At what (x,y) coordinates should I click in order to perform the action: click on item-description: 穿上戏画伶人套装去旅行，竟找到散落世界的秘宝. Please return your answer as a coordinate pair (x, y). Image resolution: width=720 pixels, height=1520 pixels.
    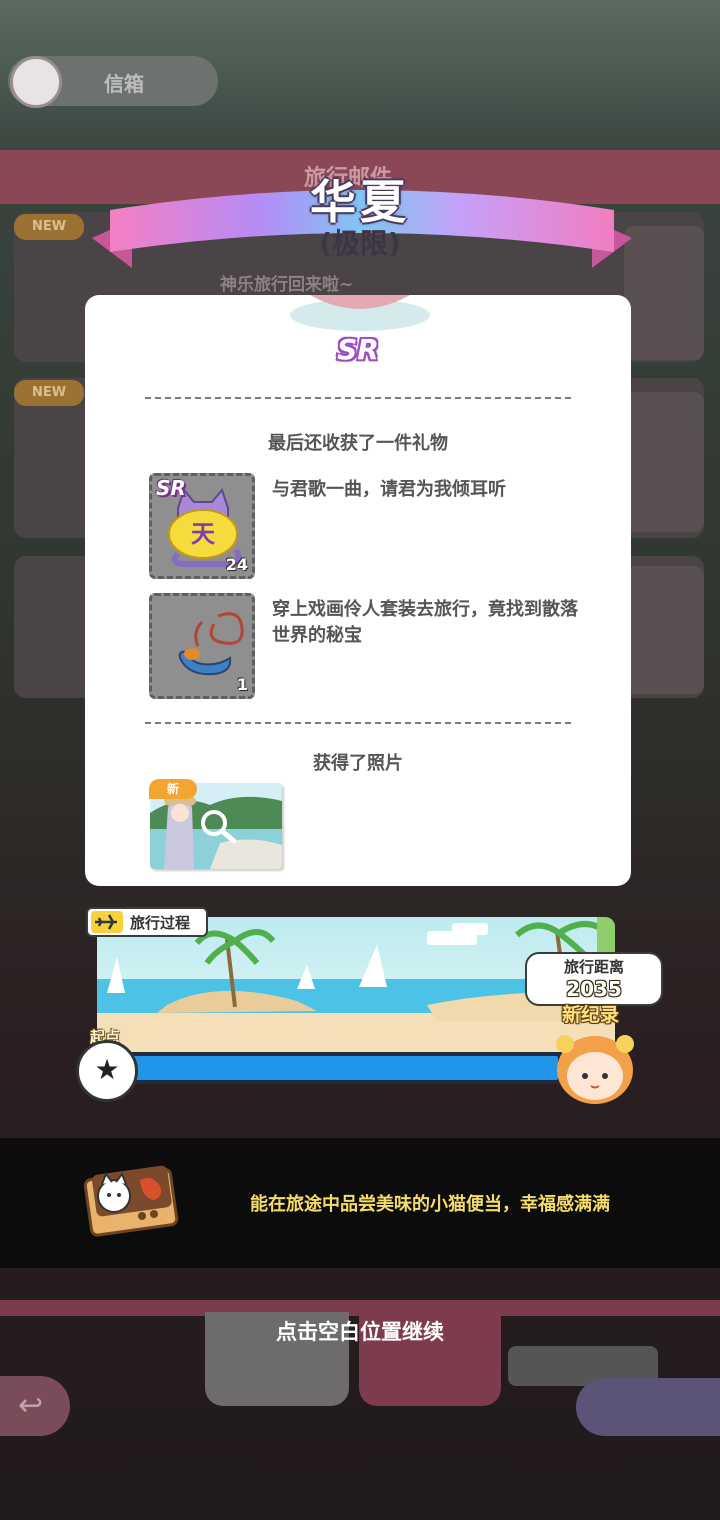
    Looking at the image, I should click on (425, 622).